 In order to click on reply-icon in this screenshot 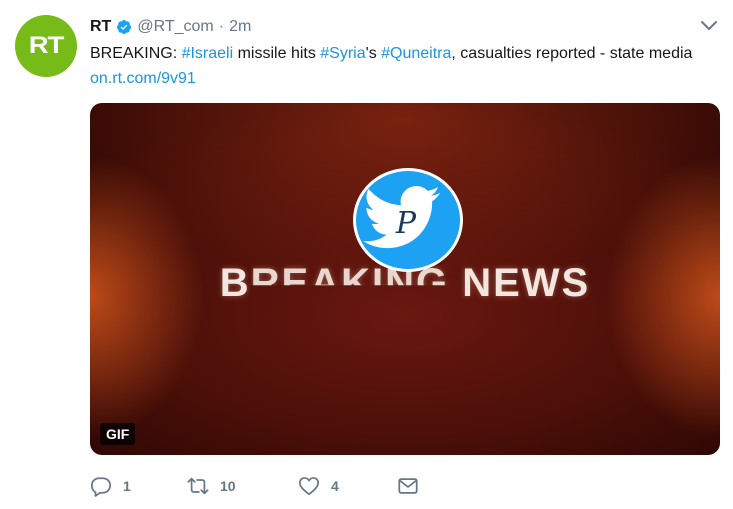, I will do `click(101, 487)`.